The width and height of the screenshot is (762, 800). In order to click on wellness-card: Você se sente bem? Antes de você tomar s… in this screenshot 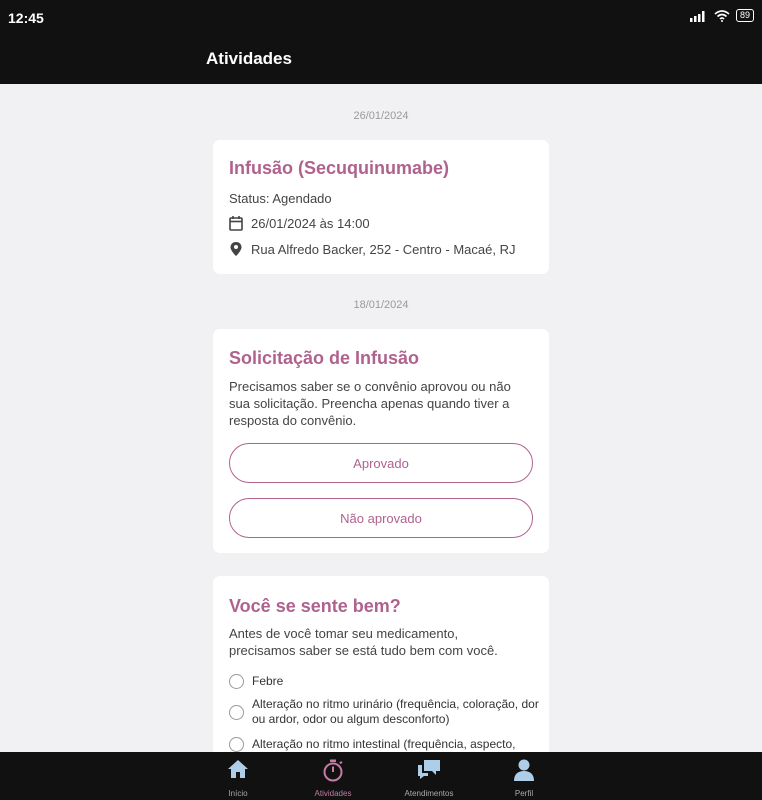, I will do `click(381, 664)`.